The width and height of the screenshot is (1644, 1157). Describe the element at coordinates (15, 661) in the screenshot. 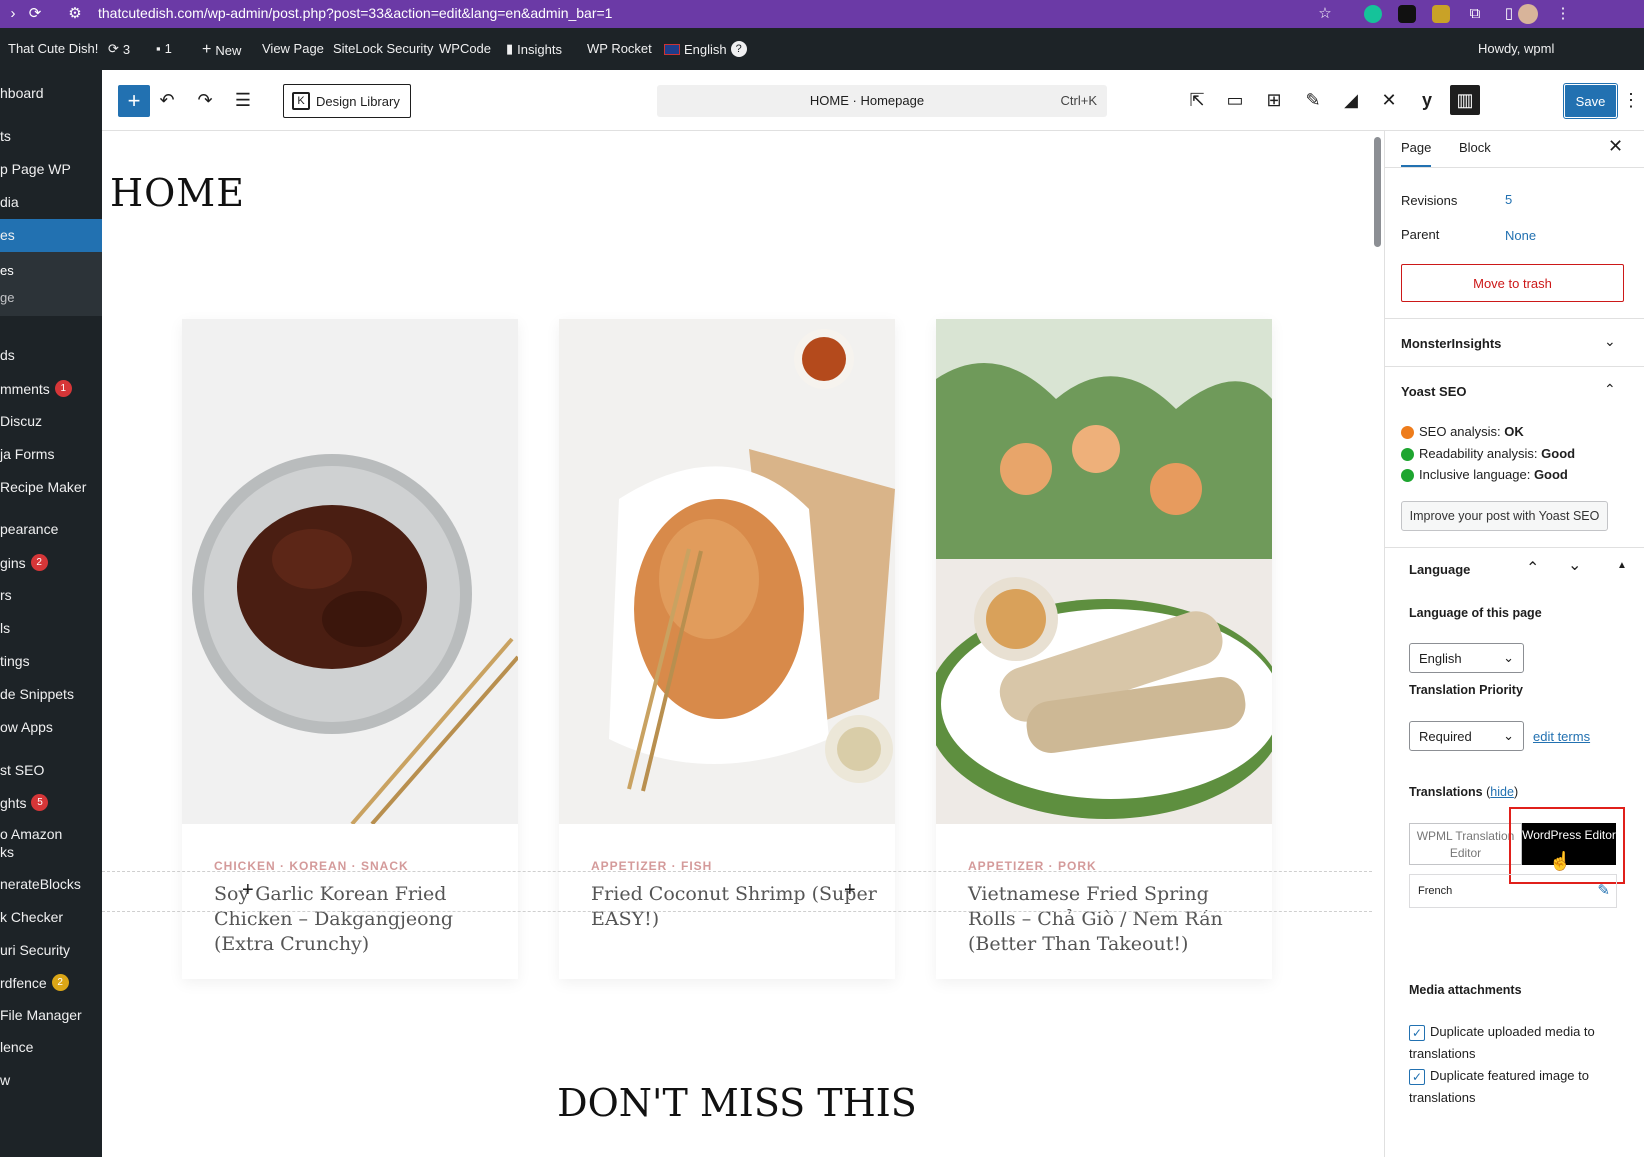

I see `sidebar-item-settings: tings` at that location.